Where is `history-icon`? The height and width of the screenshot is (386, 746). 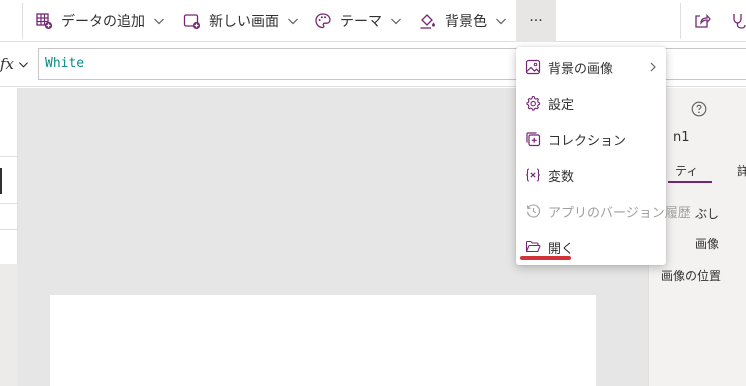 history-icon is located at coordinates (533, 211).